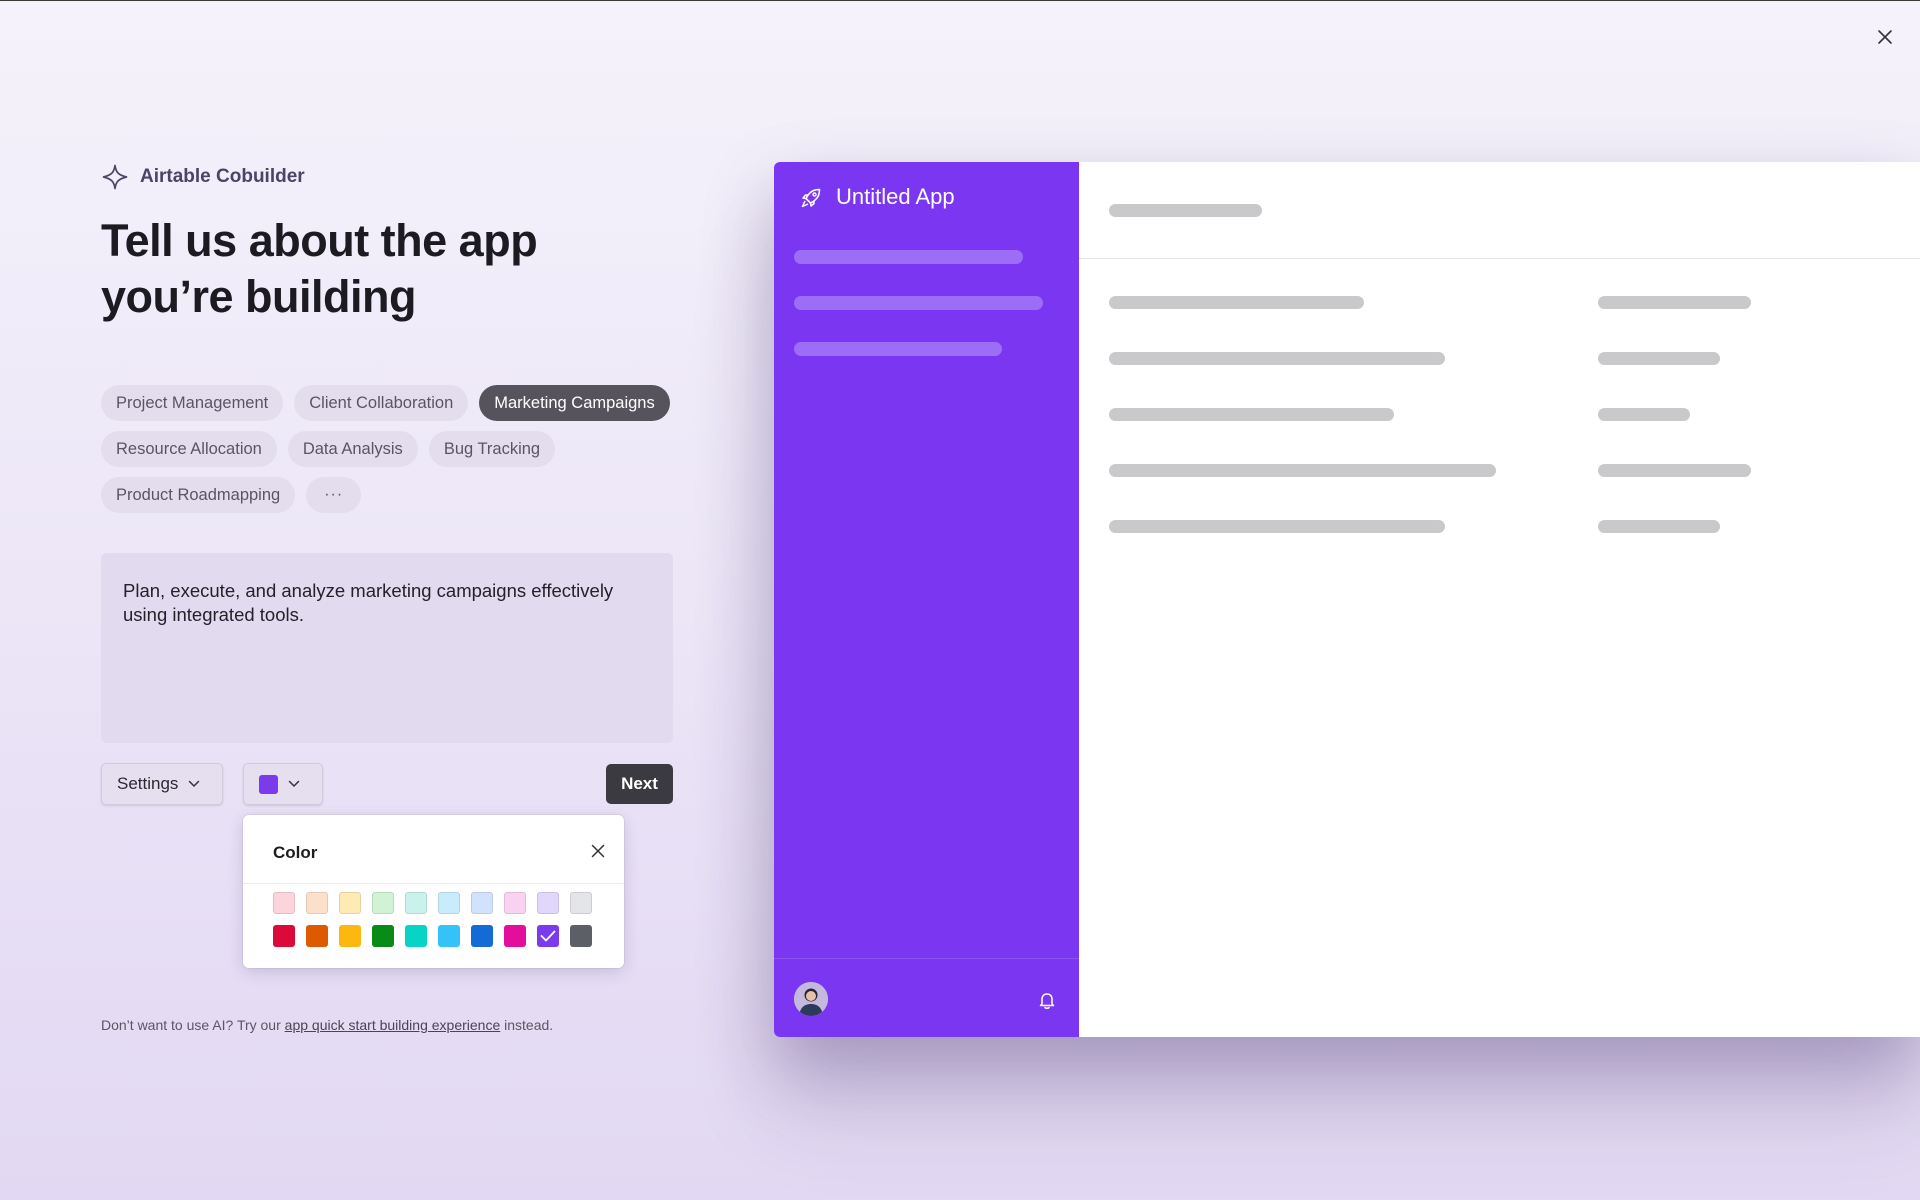 The height and width of the screenshot is (1200, 1920). What do you see at coordinates (960, 0) in the screenshot?
I see `window-top-border` at bounding box center [960, 0].